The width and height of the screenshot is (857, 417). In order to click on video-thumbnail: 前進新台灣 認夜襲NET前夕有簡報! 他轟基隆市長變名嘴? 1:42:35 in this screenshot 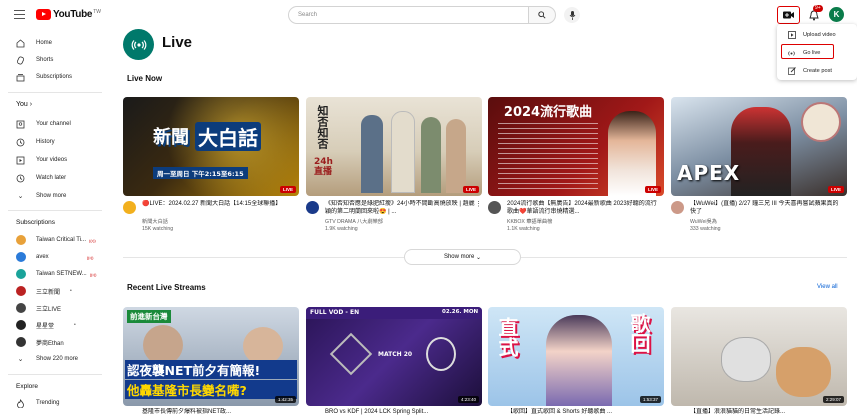, I will do `click(211, 356)`.